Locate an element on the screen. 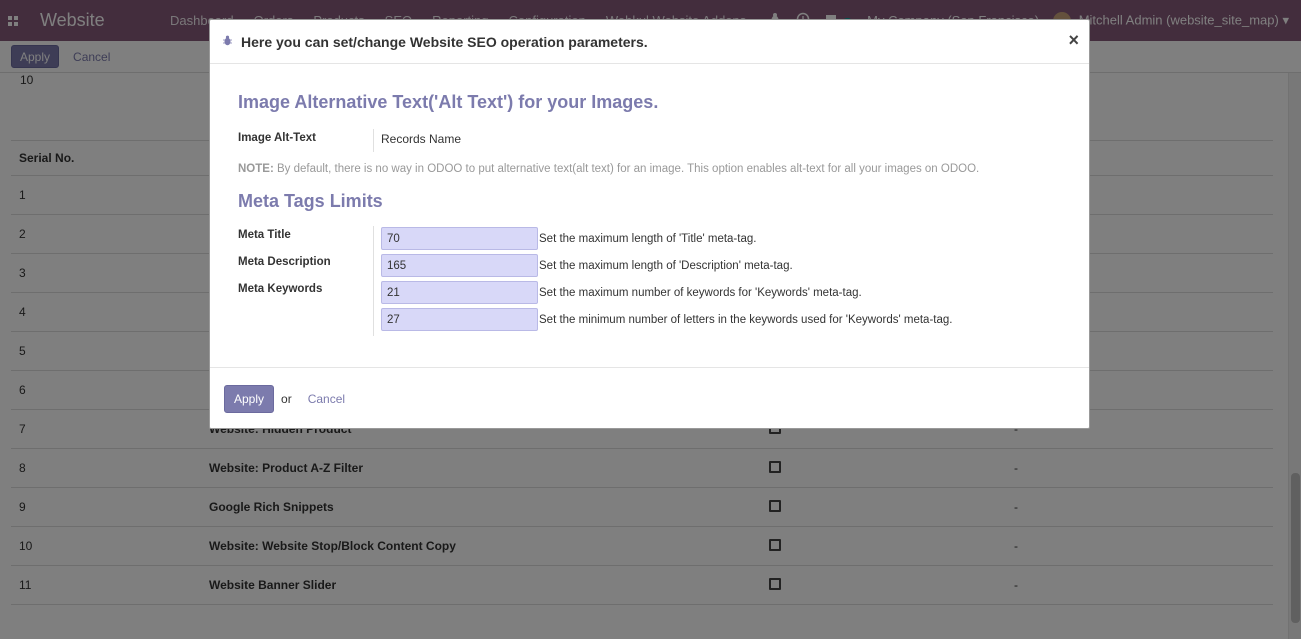 The height and width of the screenshot is (639, 1301). bug-icon is located at coordinates (227, 42).